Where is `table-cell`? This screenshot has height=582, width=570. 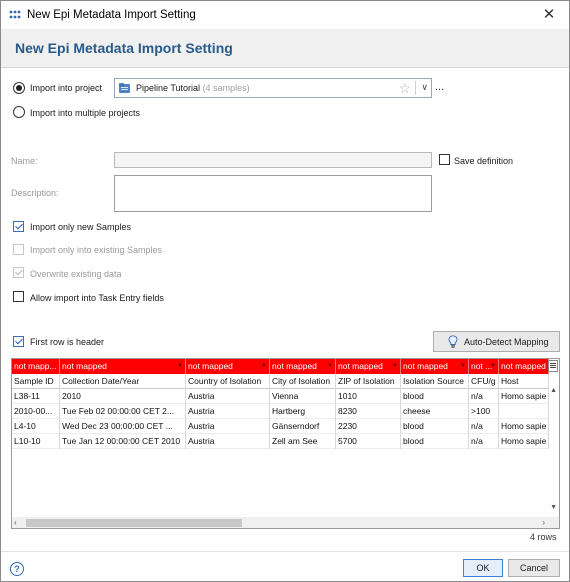
table-cell is located at coordinates (524, 411).